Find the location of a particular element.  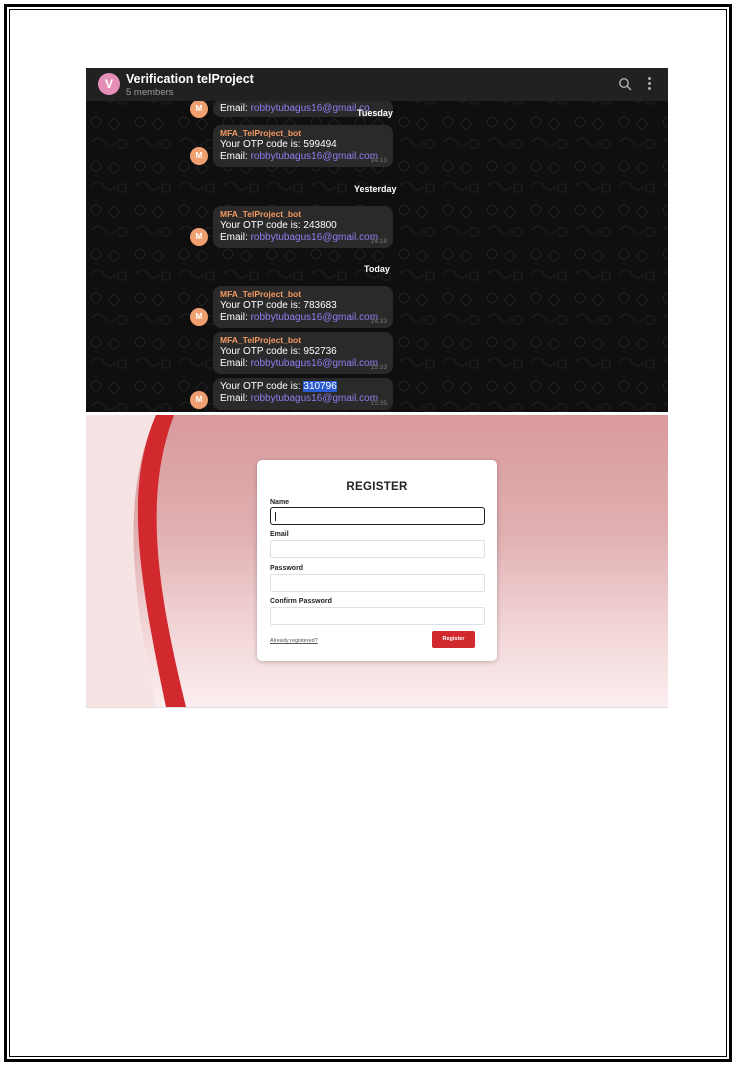

email-input is located at coordinates (377, 549).